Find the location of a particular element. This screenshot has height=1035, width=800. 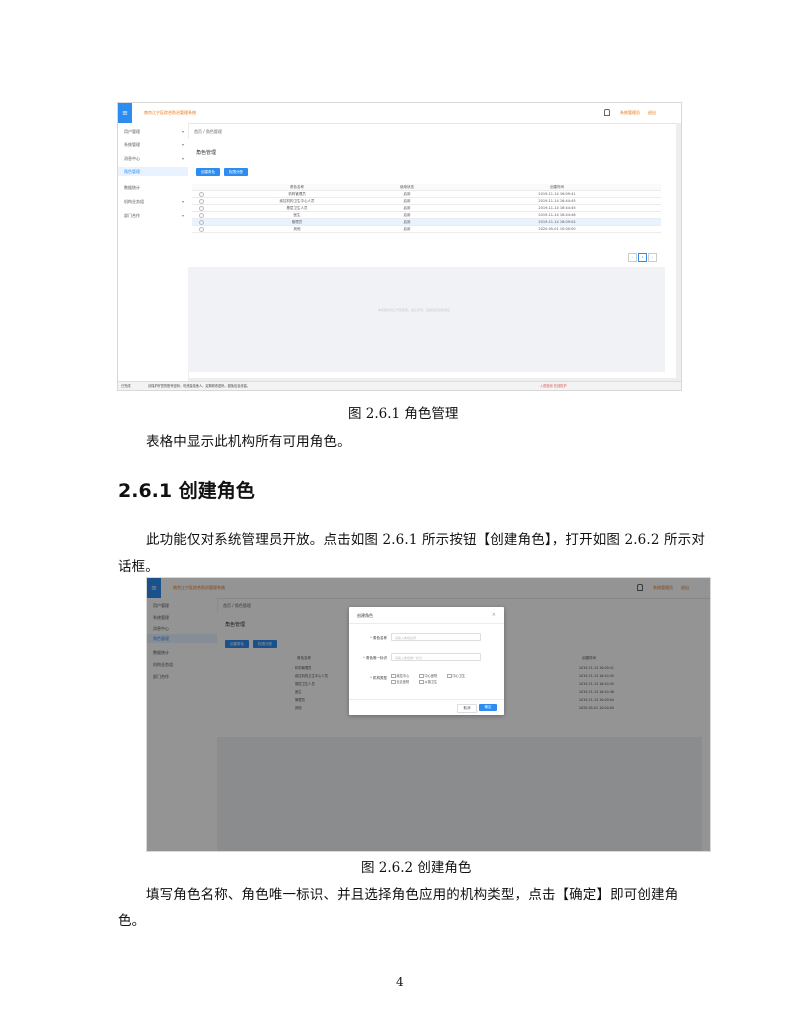

user-name: 系统管理员 is located at coordinates (630, 113).